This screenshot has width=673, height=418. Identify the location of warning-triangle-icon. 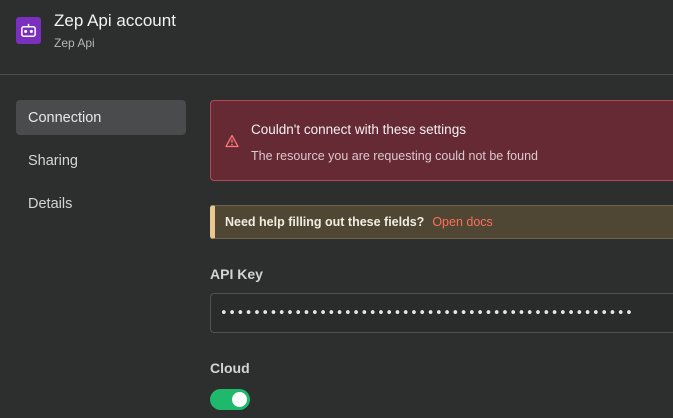
(232, 141).